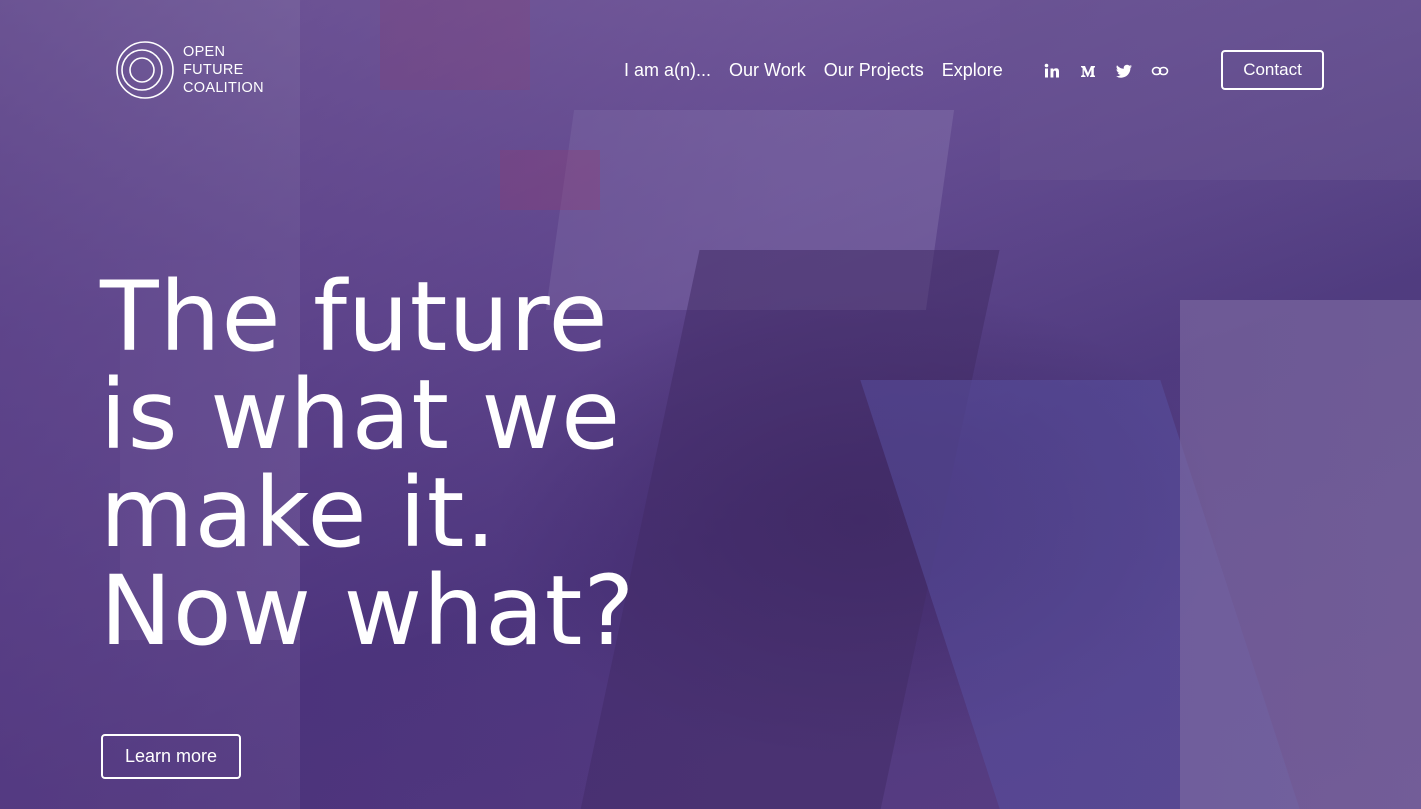 The image size is (1421, 809). I want to click on learn-more-button: Learn more, so click(171, 756).